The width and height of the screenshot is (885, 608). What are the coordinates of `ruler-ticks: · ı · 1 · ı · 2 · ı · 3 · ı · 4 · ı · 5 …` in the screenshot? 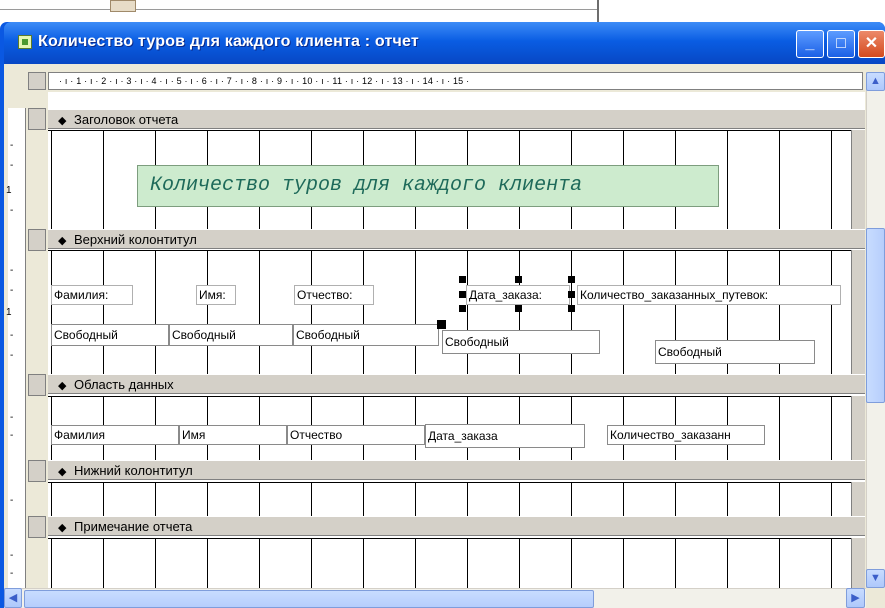 It's located at (264, 81).